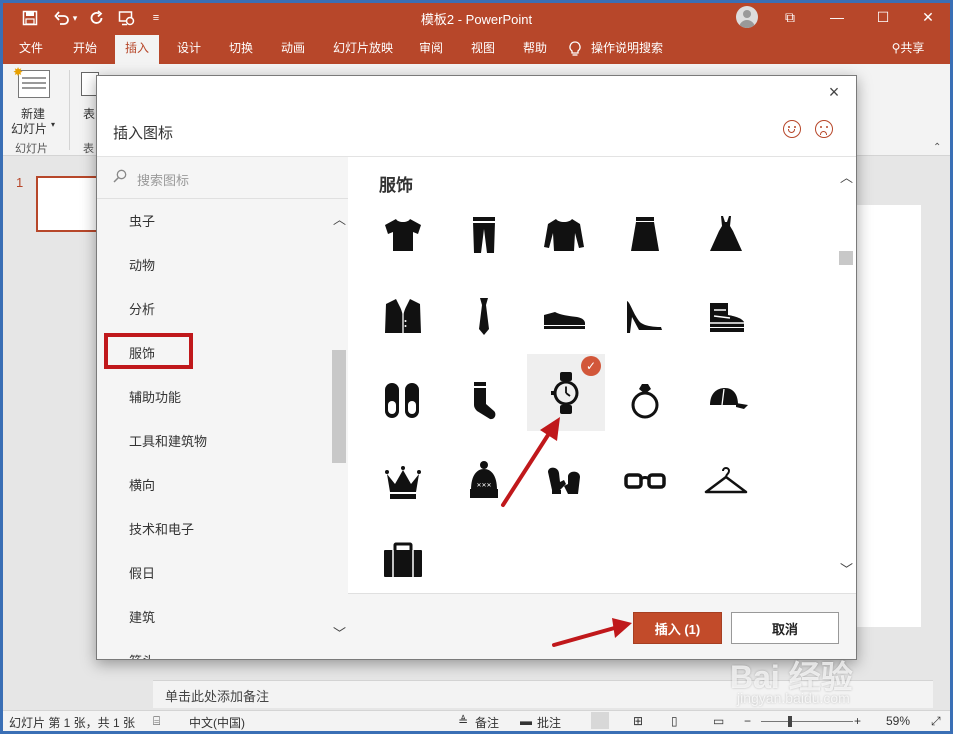 The image size is (953, 734). Describe the element at coordinates (883, 17) in the screenshot. I see `maximize-button: ☐` at that location.